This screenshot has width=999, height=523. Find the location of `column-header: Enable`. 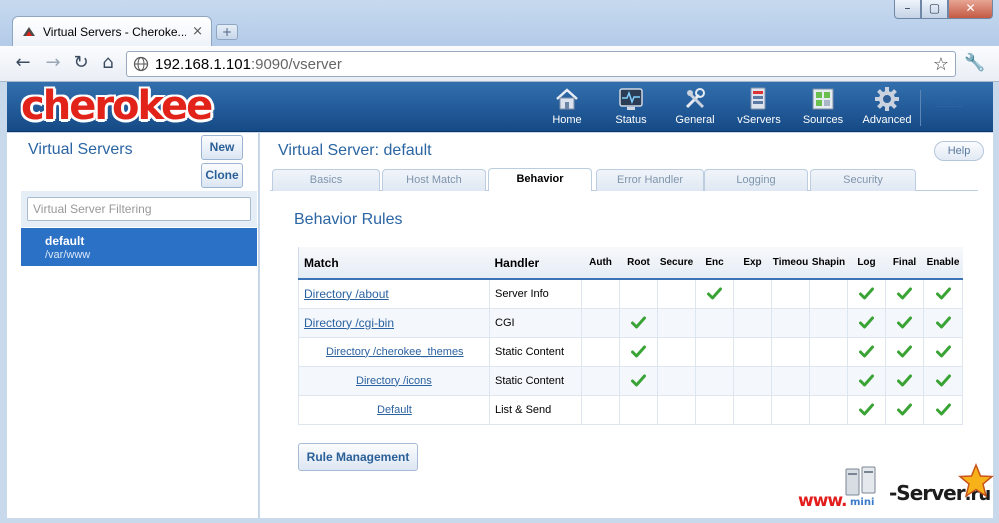

column-header: Enable is located at coordinates (943, 263).